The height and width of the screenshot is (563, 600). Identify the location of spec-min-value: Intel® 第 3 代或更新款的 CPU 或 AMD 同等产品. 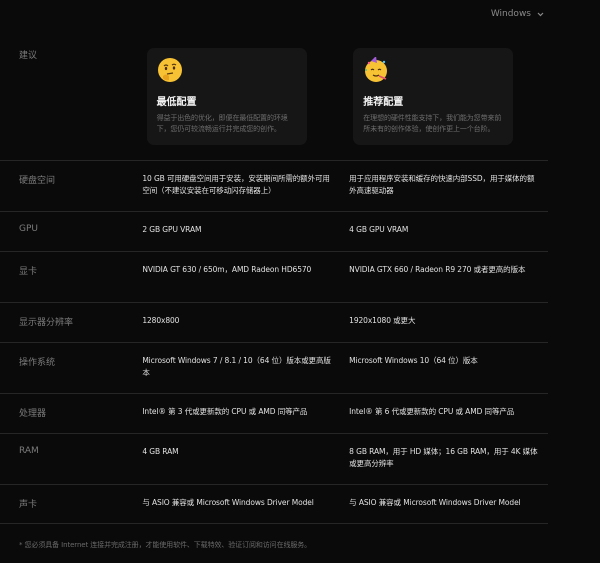
(225, 411).